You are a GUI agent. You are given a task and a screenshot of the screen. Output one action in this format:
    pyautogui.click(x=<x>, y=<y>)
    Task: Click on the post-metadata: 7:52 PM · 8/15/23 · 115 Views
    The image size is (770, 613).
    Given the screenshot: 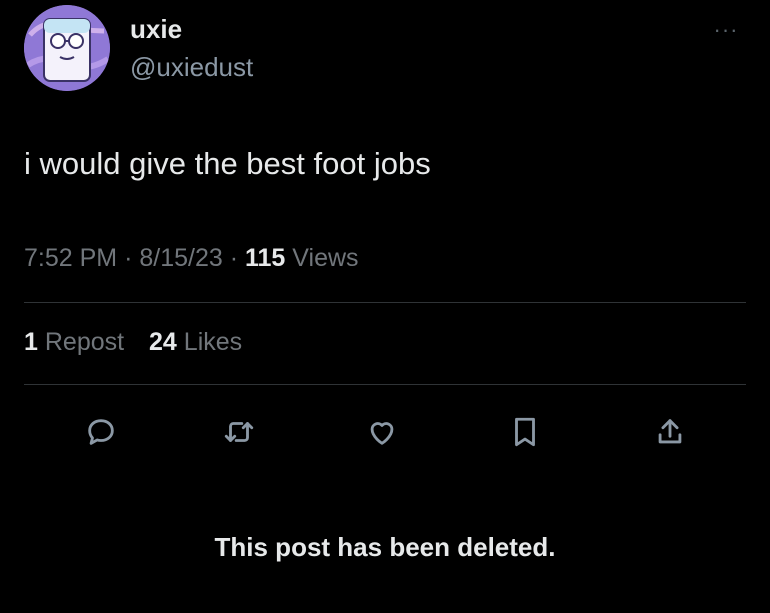 What is the action you would take?
    pyautogui.click(x=191, y=258)
    